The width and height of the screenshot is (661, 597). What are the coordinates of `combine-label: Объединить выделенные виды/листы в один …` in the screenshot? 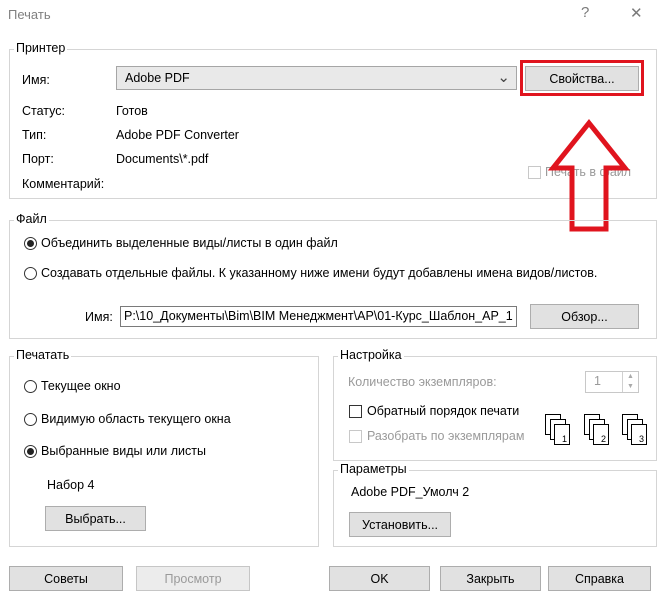 It's located at (189, 243).